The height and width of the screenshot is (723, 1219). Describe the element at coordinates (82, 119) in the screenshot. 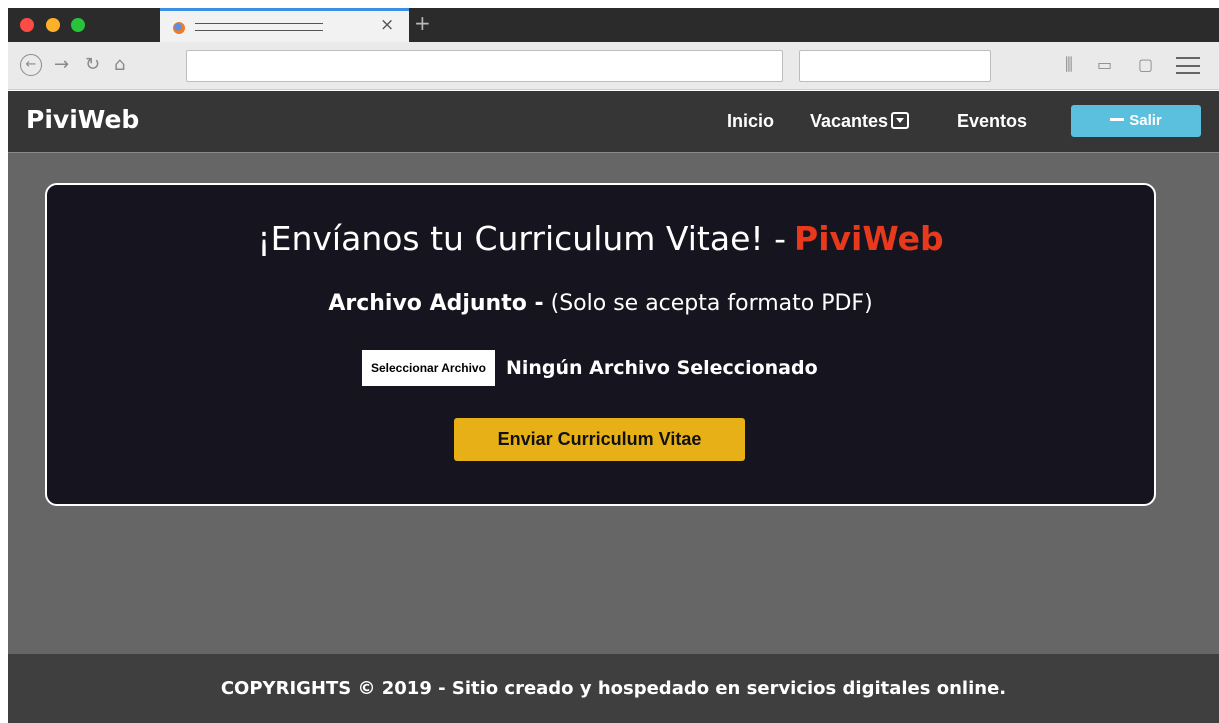

I see `brand-logo: PiviWeb` at that location.